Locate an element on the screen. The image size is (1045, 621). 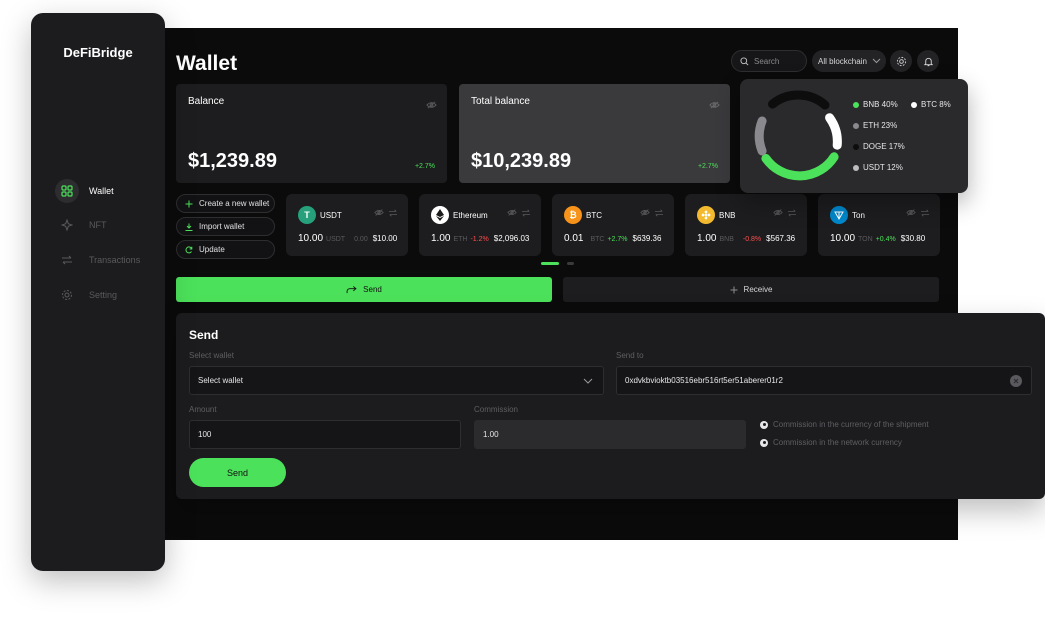
select-wallet-value: Select wallet is located at coordinates (220, 380).